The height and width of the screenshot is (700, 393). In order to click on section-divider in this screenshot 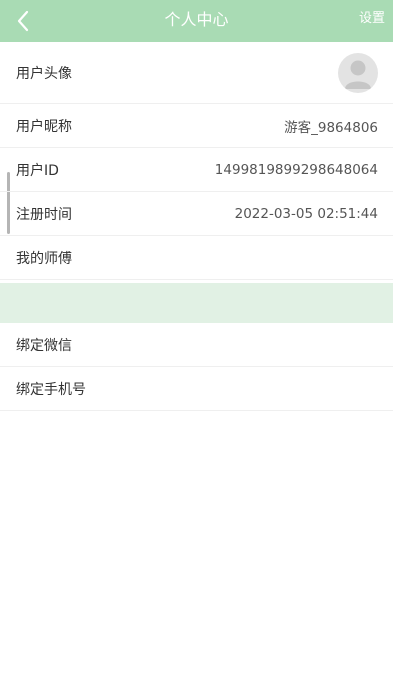, I will do `click(196, 303)`.